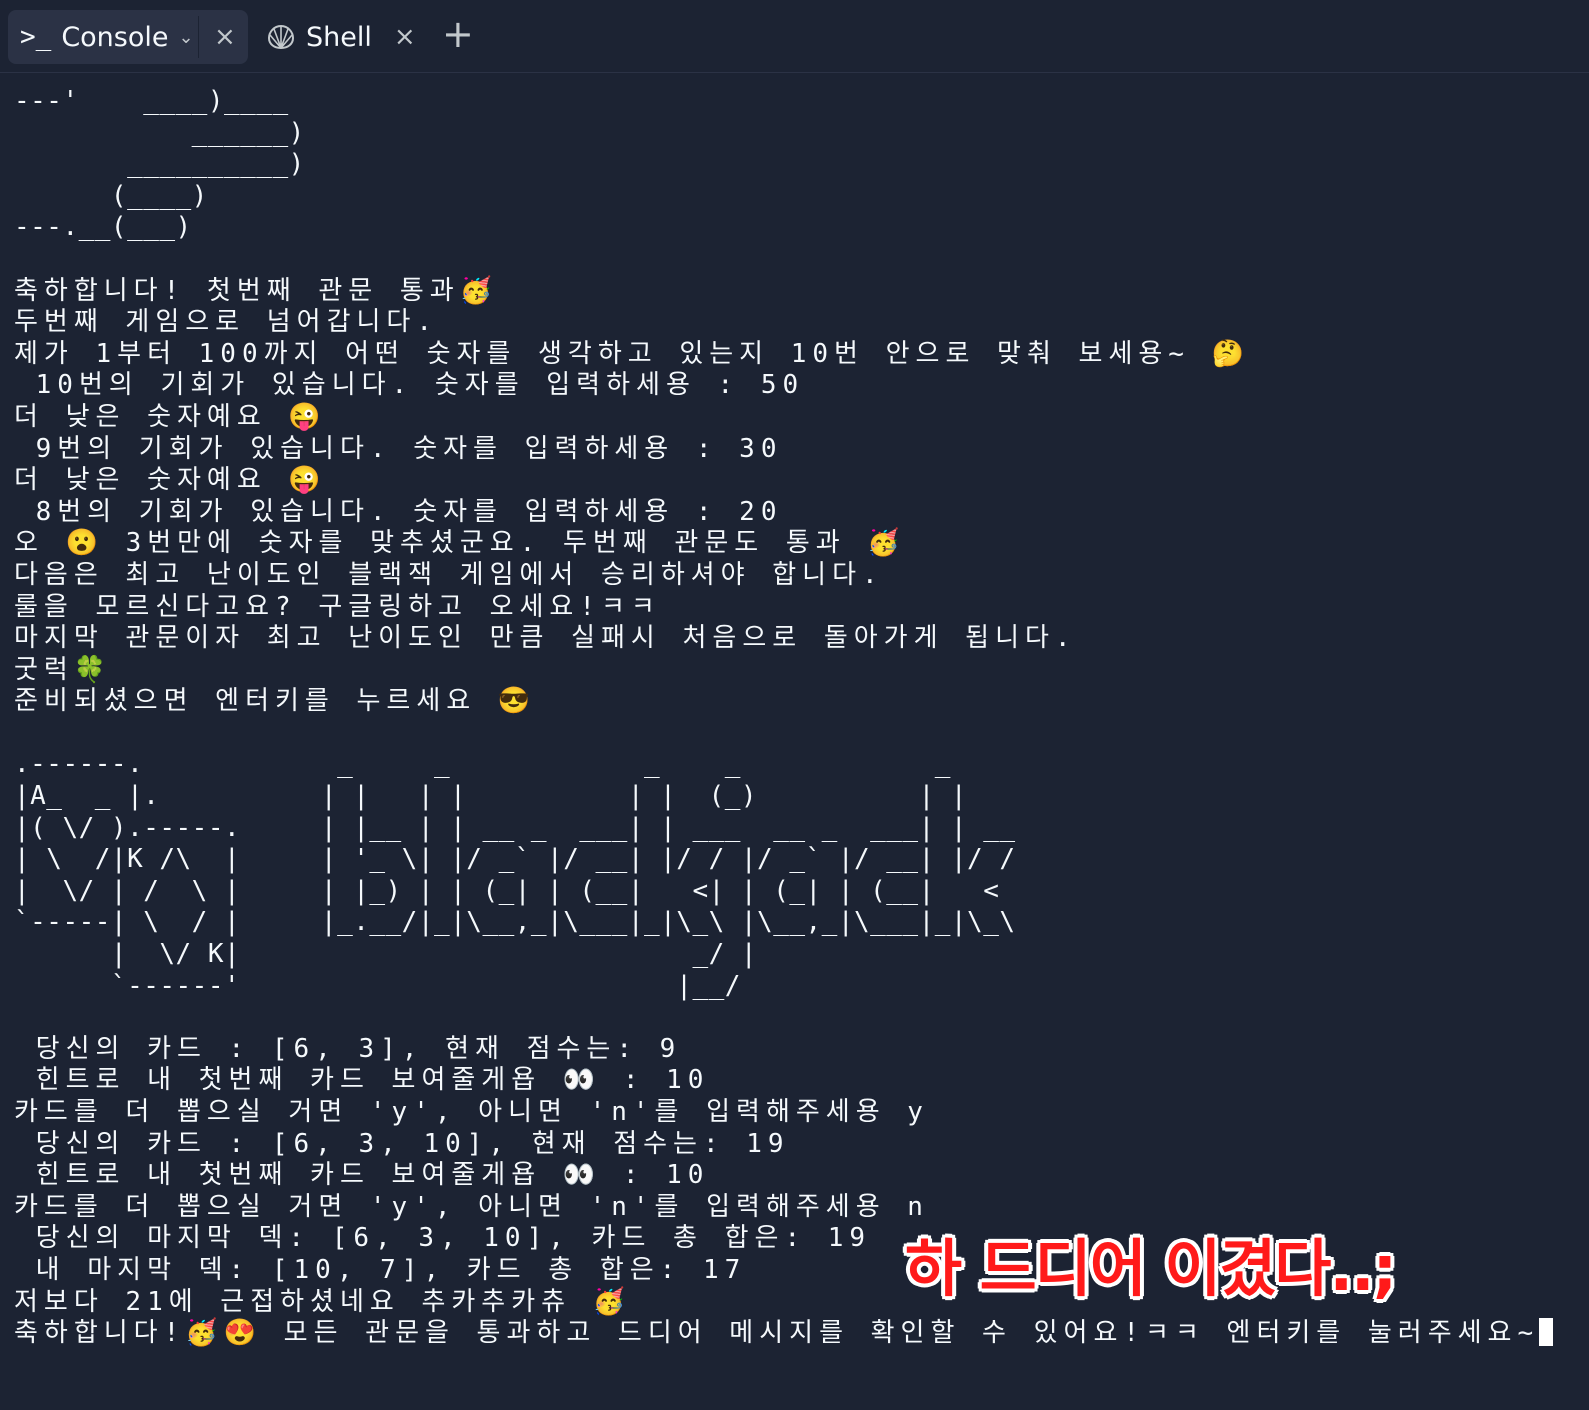 This screenshot has width=1589, height=1410. I want to click on terminal-line: 다음은 최고 난이도인 블랙잭 게임에서 승리하셔야 합니다., so click(449, 574).